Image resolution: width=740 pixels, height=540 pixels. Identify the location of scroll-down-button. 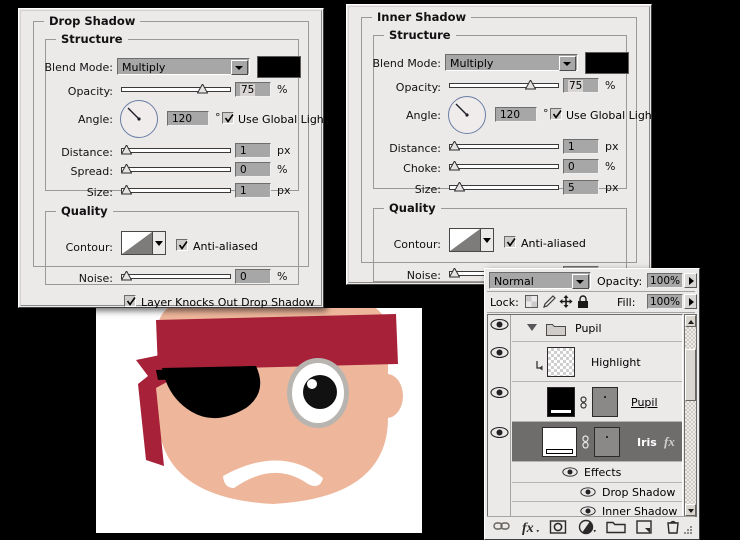
(690, 510).